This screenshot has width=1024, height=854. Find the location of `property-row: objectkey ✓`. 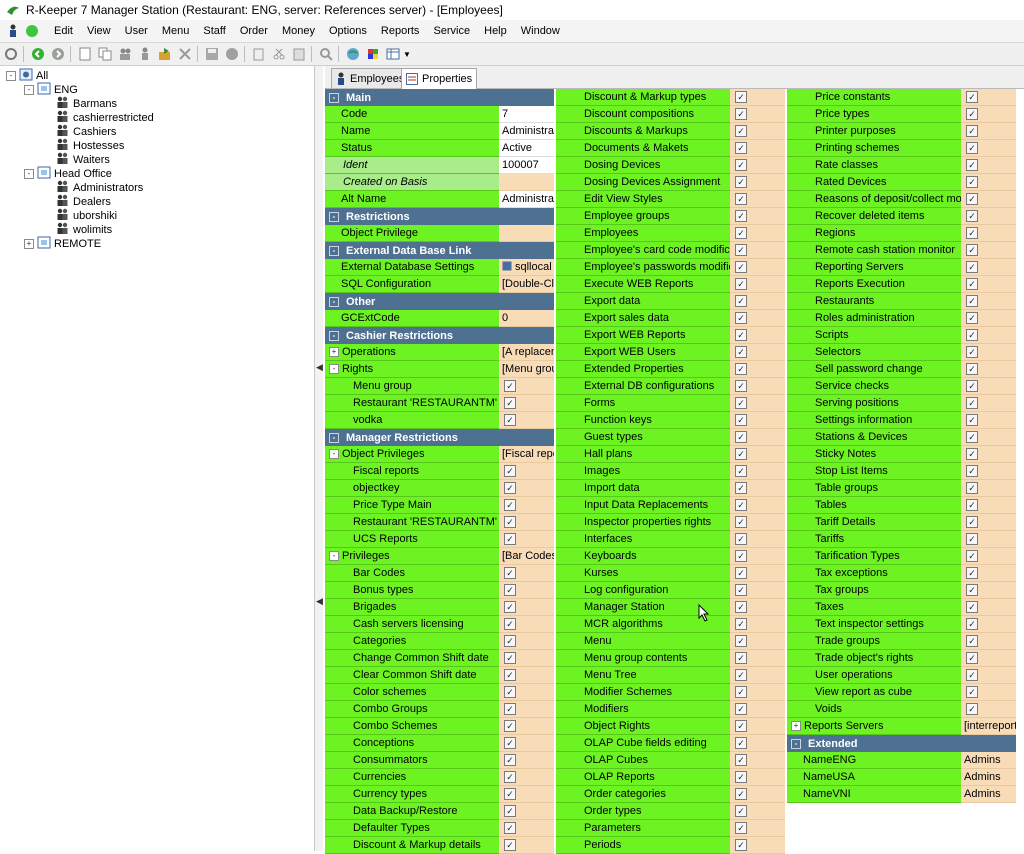

property-row: objectkey ✓ is located at coordinates (439, 488).